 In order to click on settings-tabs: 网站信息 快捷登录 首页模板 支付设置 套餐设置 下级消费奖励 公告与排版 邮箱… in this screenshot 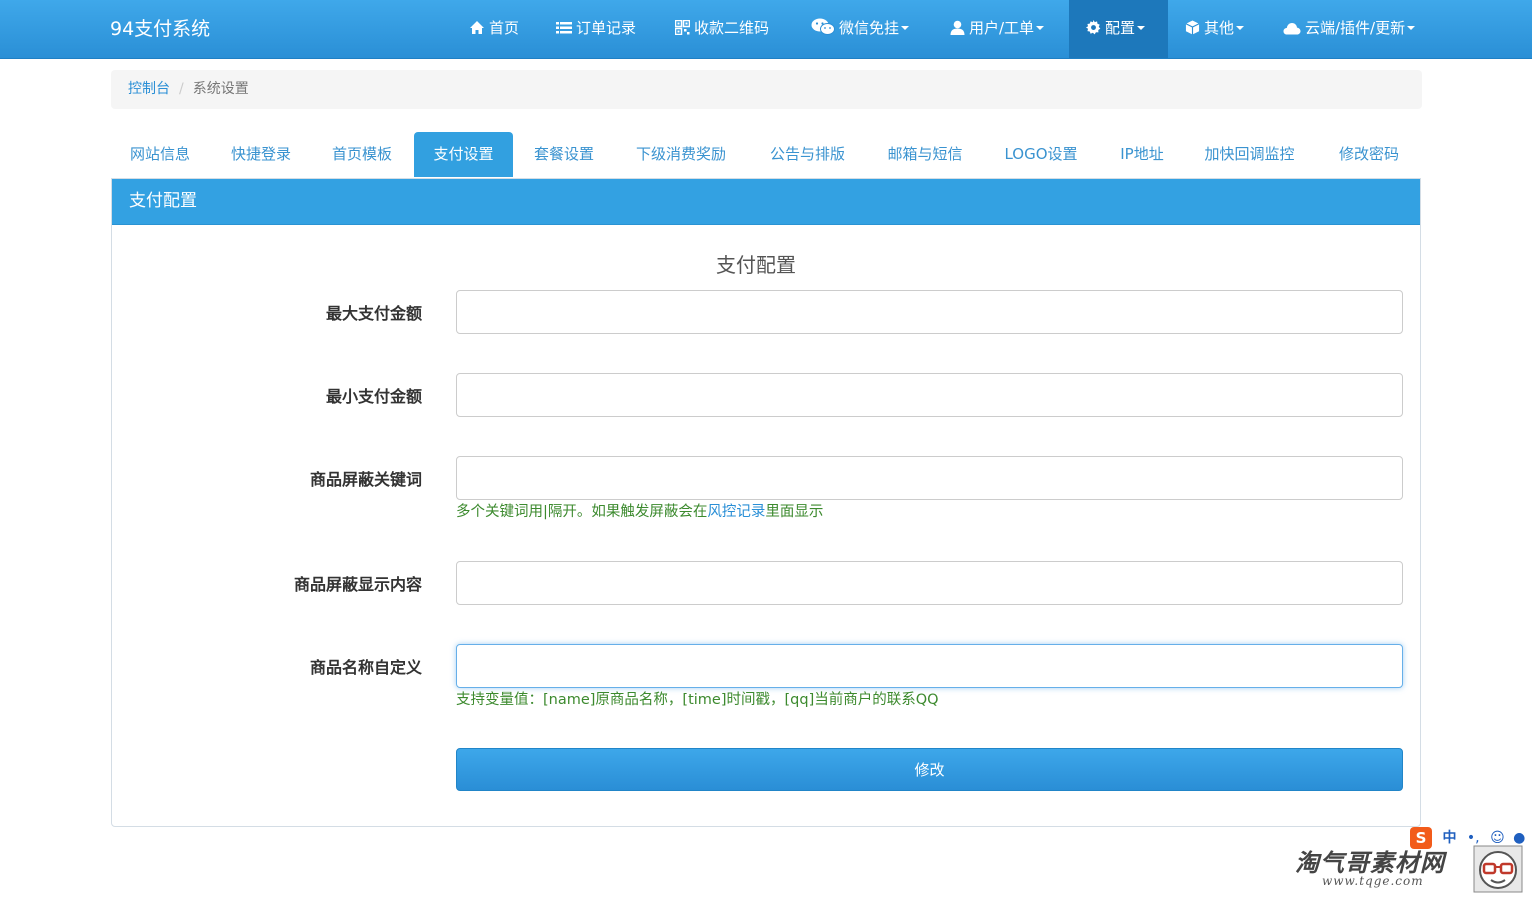, I will do `click(766, 155)`.